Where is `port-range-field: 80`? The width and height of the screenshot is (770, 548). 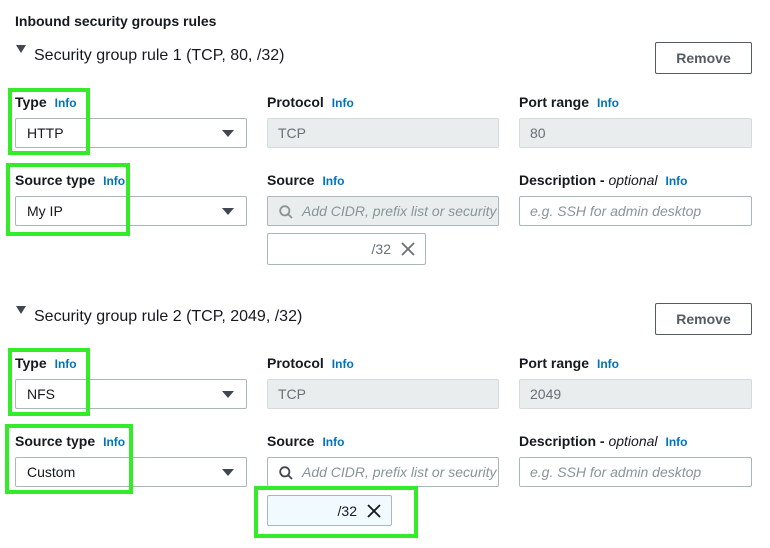 port-range-field: 80 is located at coordinates (635, 133).